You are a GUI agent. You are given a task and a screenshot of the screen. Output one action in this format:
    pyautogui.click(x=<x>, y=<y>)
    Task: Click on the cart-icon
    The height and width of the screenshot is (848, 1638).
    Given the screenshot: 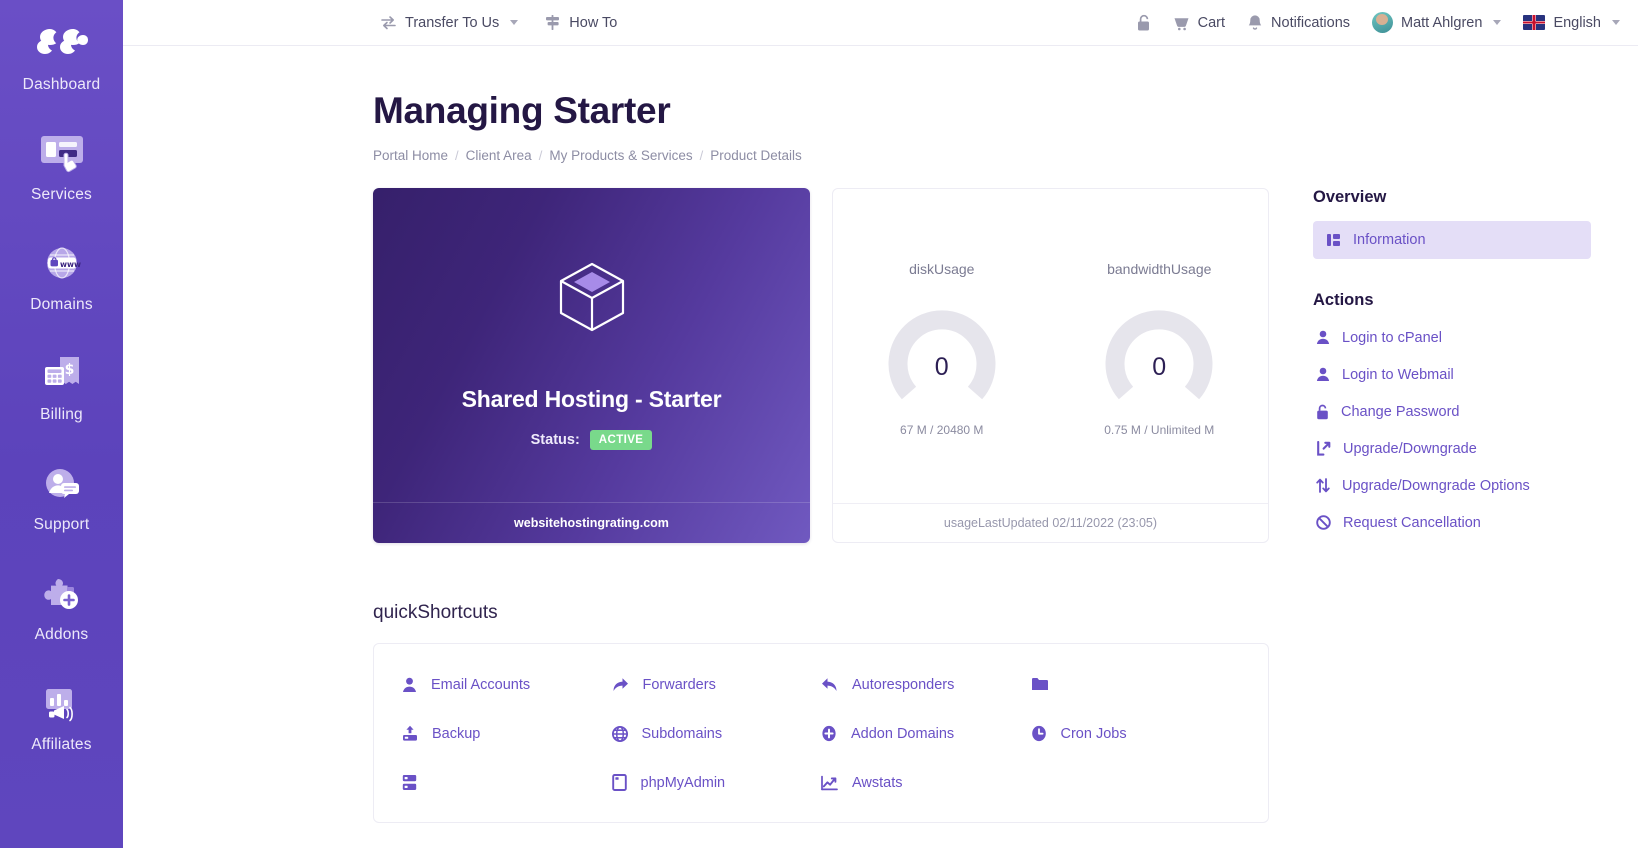 What is the action you would take?
    pyautogui.click(x=1181, y=23)
    